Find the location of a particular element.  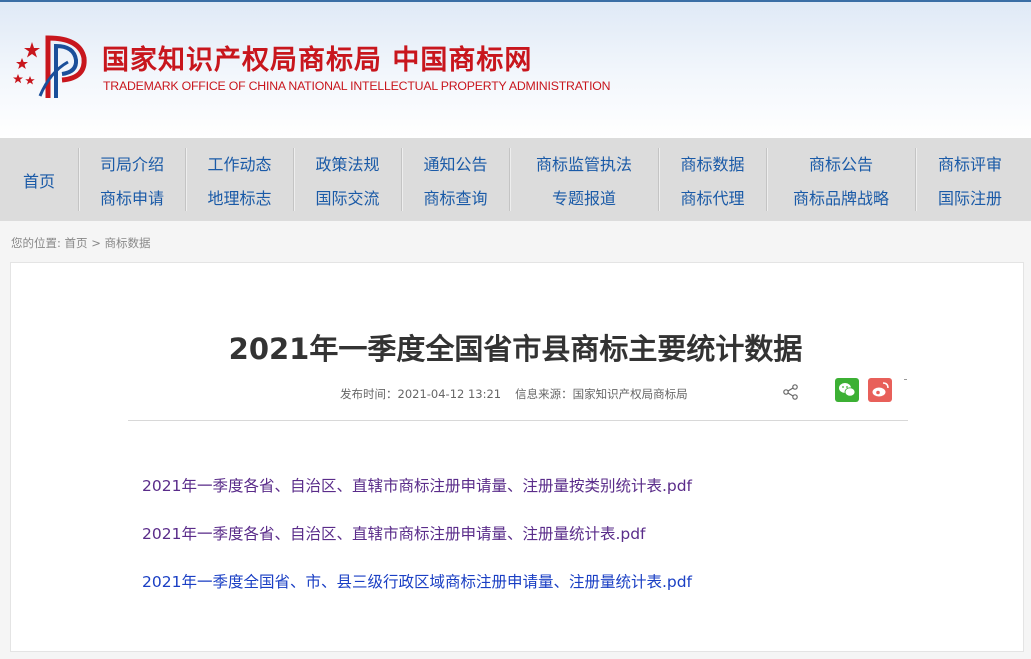

nav-item-about: 司局介绍 is located at coordinates (132, 163).